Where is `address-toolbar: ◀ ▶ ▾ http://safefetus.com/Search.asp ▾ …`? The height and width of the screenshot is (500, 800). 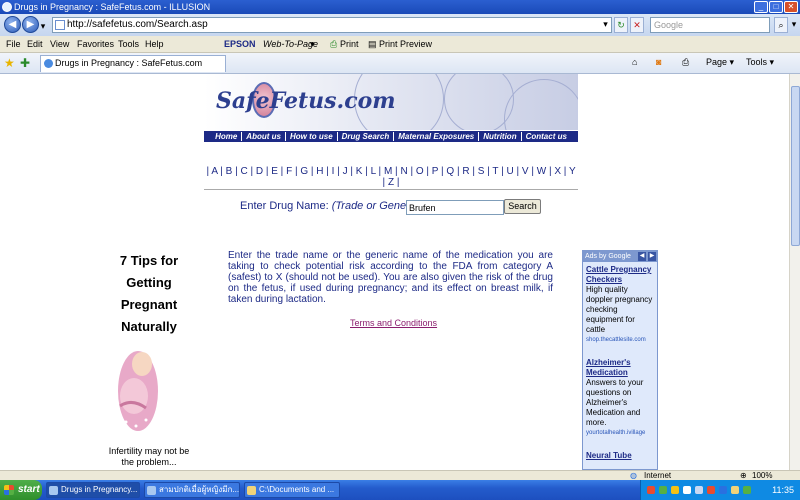
address-toolbar: ◀ ▶ ▾ http://safefetus.com/Search.asp ▾ … is located at coordinates (400, 25).